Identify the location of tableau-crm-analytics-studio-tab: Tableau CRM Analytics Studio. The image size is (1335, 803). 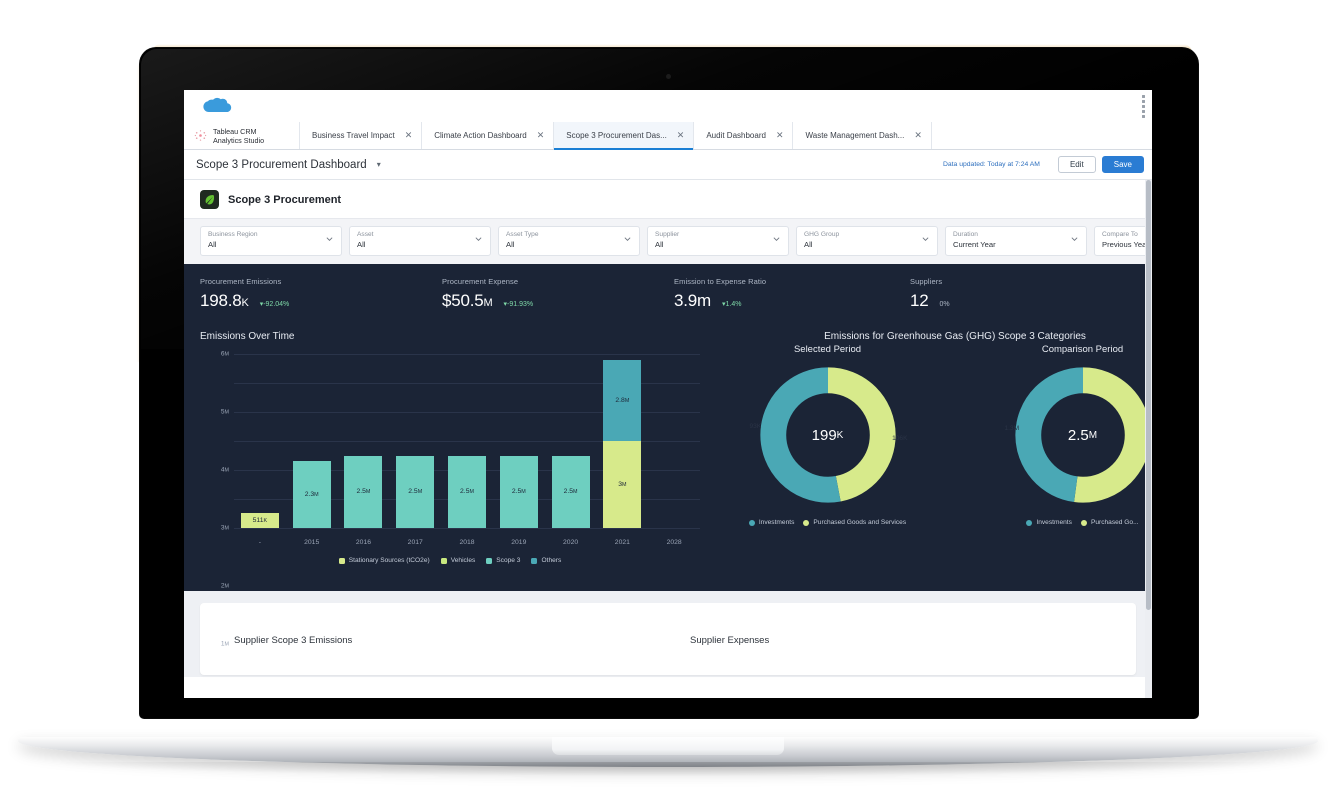
(242, 135).